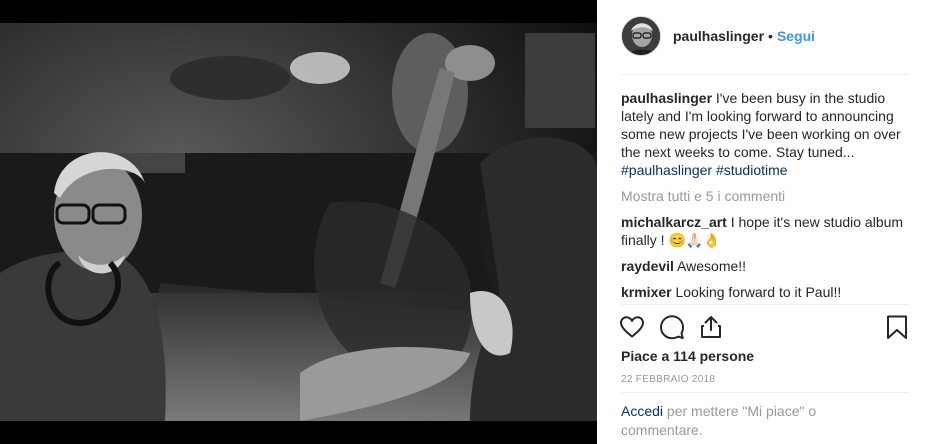 This screenshot has width=929, height=444. What do you see at coordinates (674, 222) in the screenshot?
I see `comment-username: michalkarcz_art` at bounding box center [674, 222].